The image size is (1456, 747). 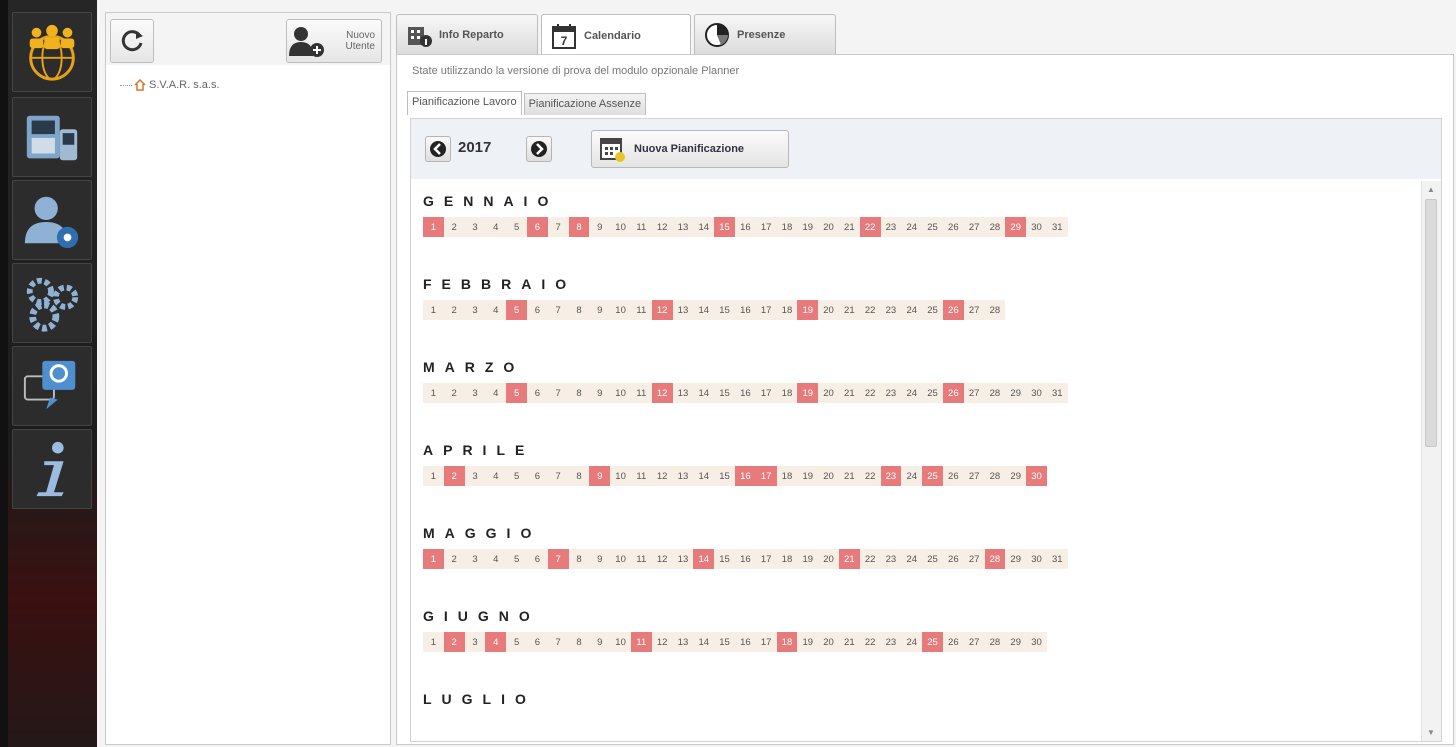 I want to click on day-cell-holiday: 7, so click(x=558, y=559).